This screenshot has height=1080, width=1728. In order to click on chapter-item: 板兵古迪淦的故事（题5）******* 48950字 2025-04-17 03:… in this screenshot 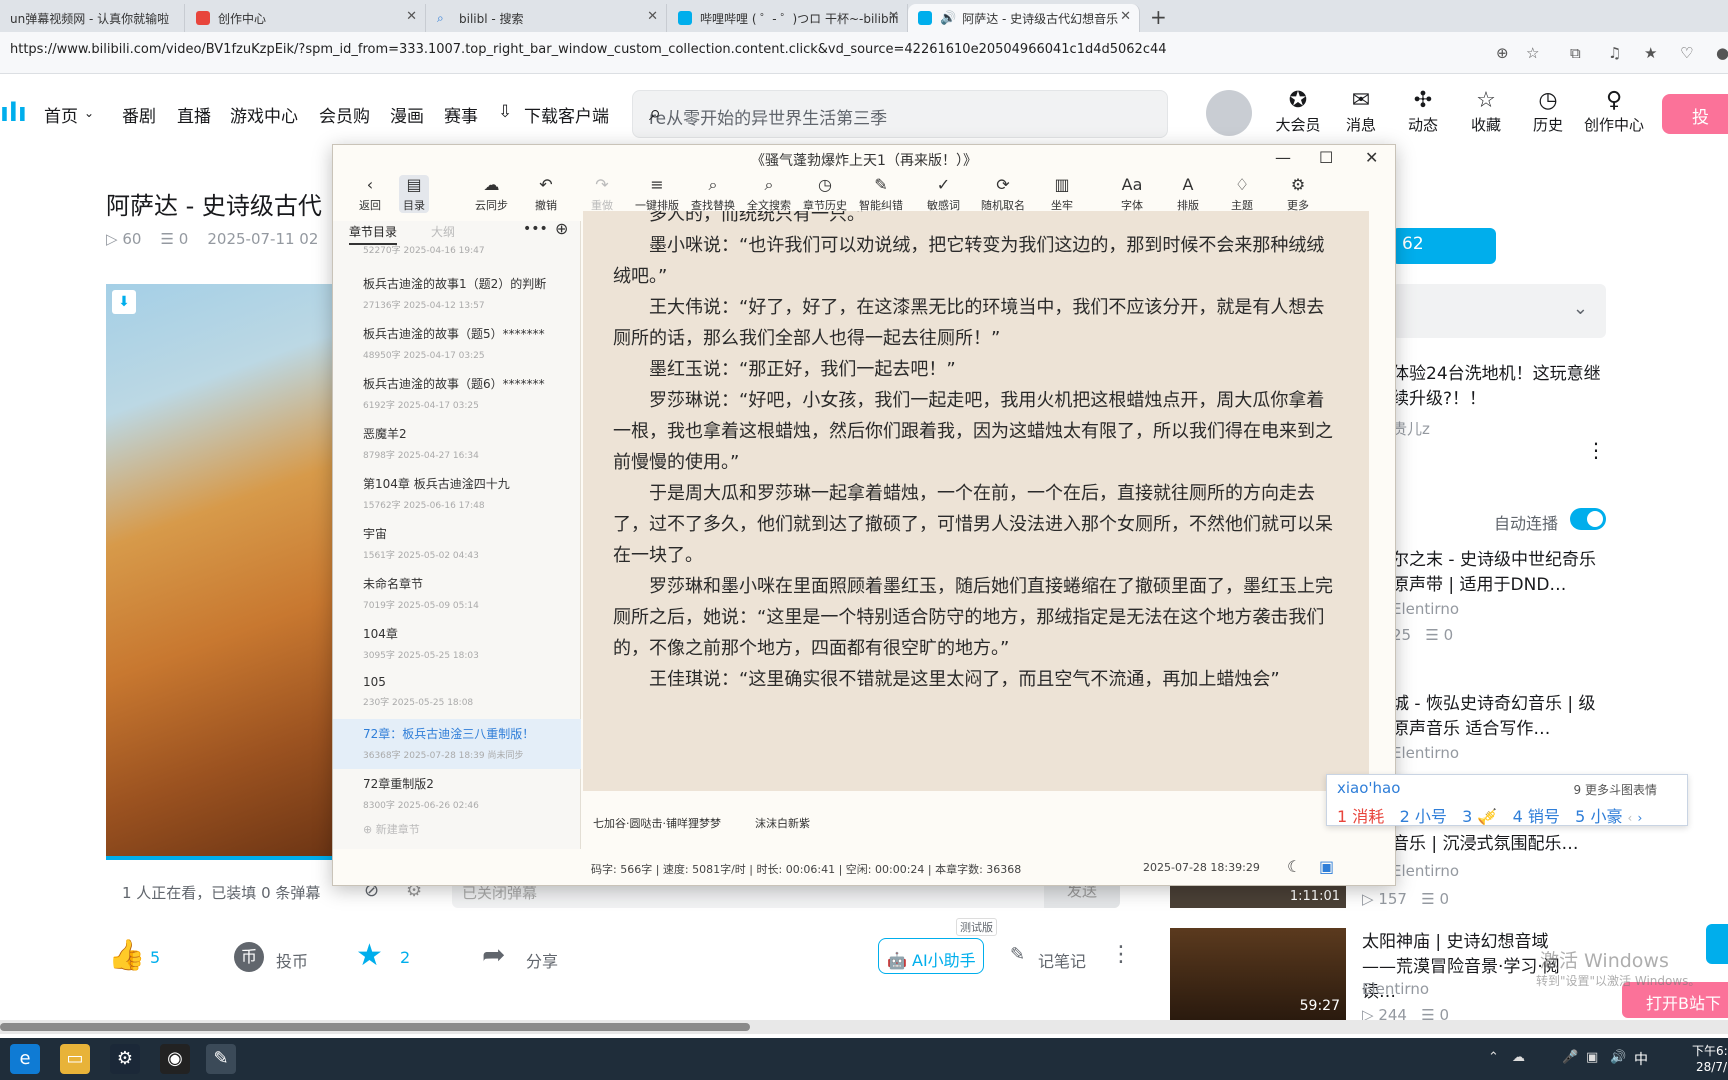, I will do `click(457, 344)`.